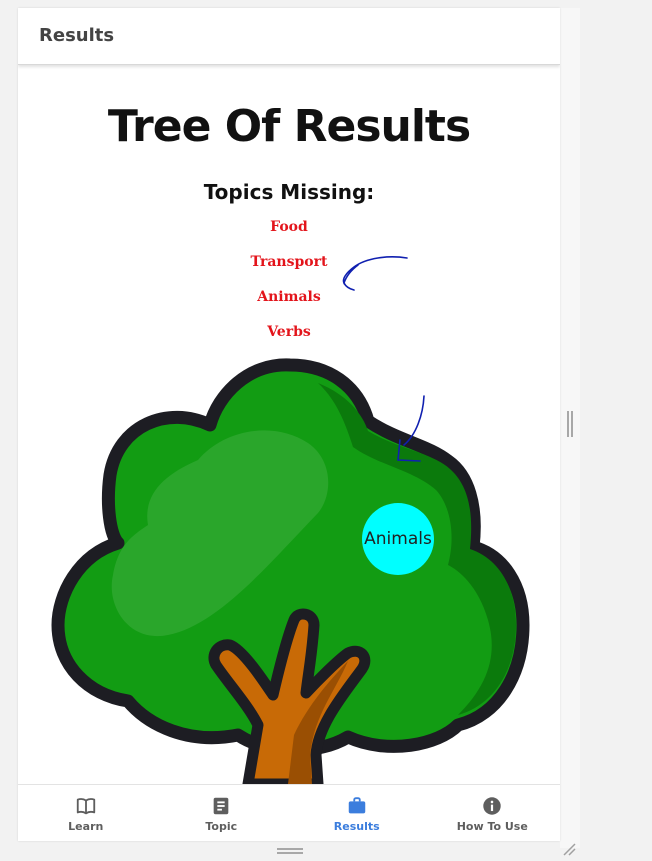 The image size is (652, 861). Describe the element at coordinates (85, 806) in the screenshot. I see `book-icon` at that location.